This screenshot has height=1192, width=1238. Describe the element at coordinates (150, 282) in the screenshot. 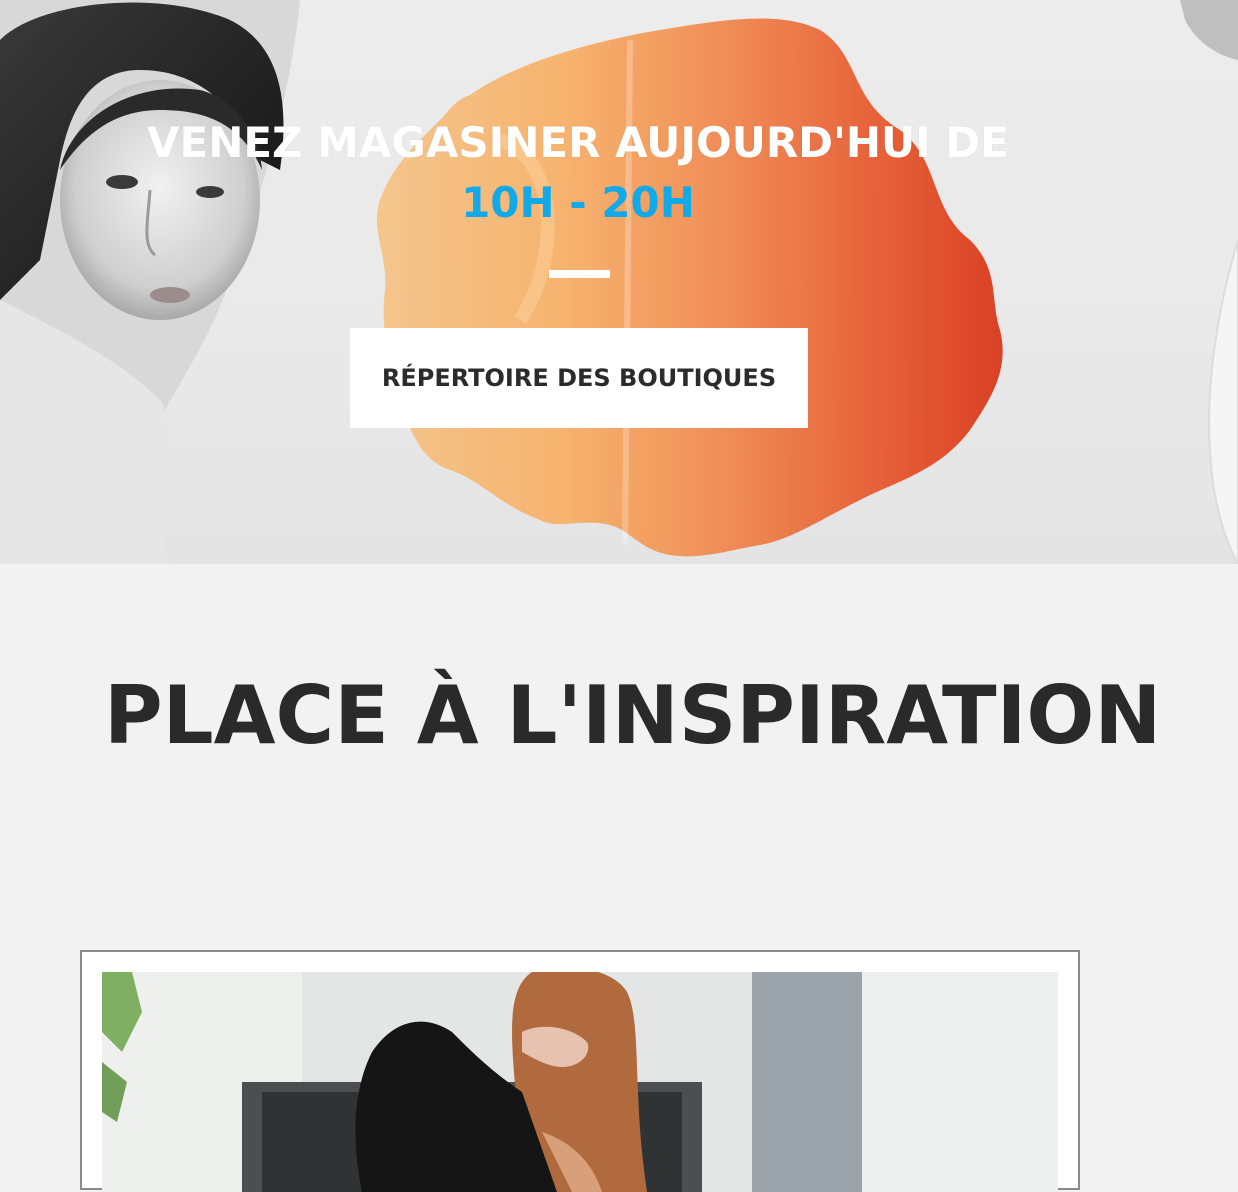

I see `model-left-image` at that location.